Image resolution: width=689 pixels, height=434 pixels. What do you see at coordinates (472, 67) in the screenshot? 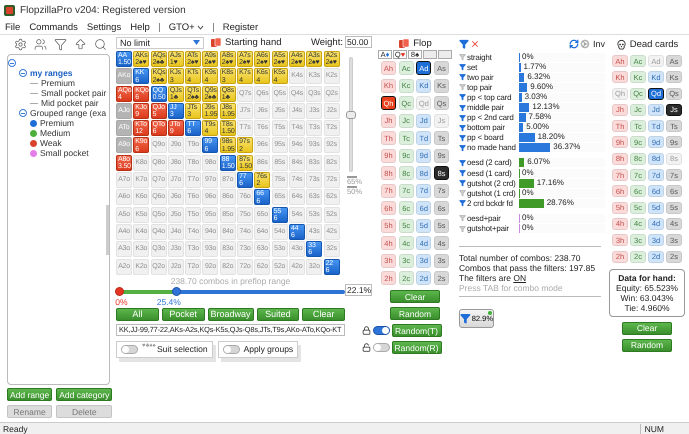
I see `filter-label: set` at bounding box center [472, 67].